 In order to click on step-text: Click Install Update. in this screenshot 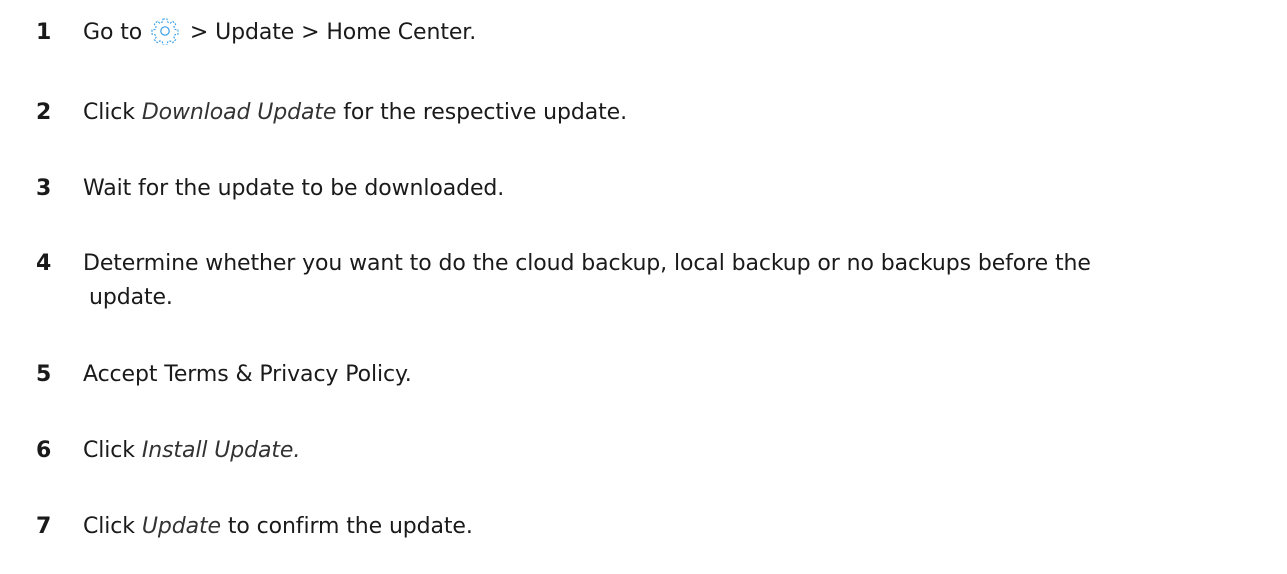, I will do `click(683, 451)`.